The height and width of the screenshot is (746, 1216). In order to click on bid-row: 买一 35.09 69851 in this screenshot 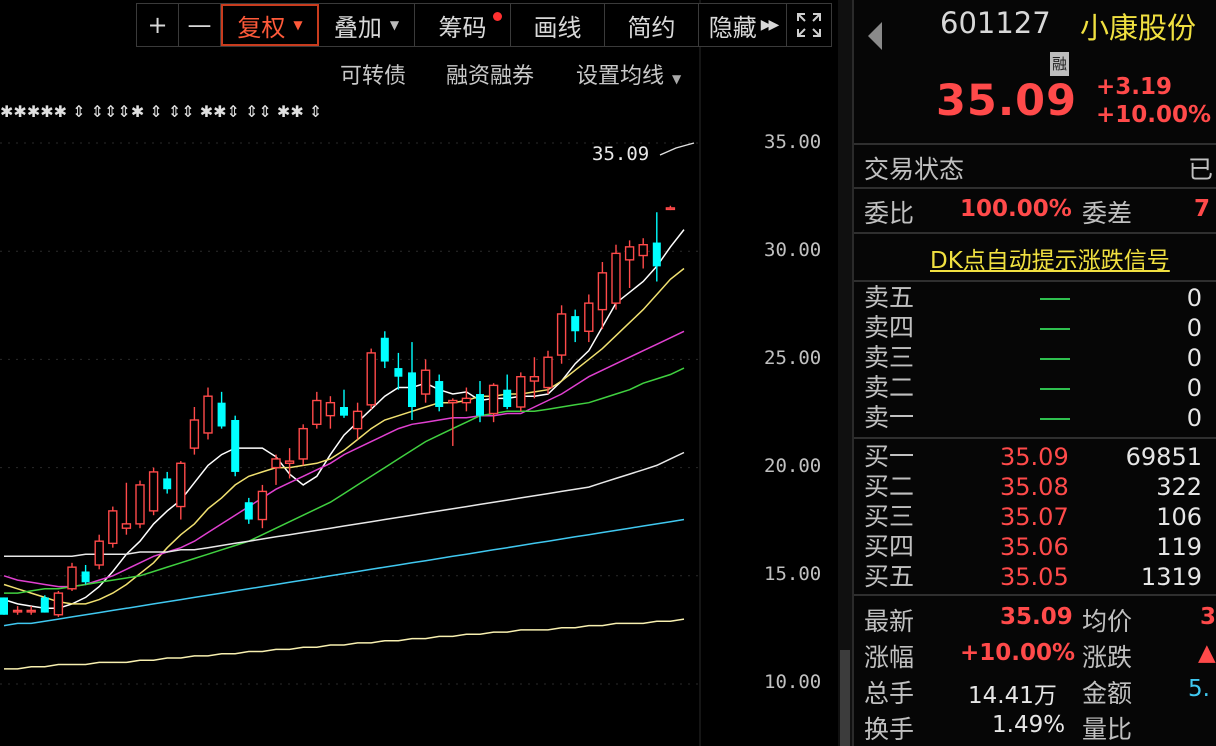, I will do `click(1035, 457)`.